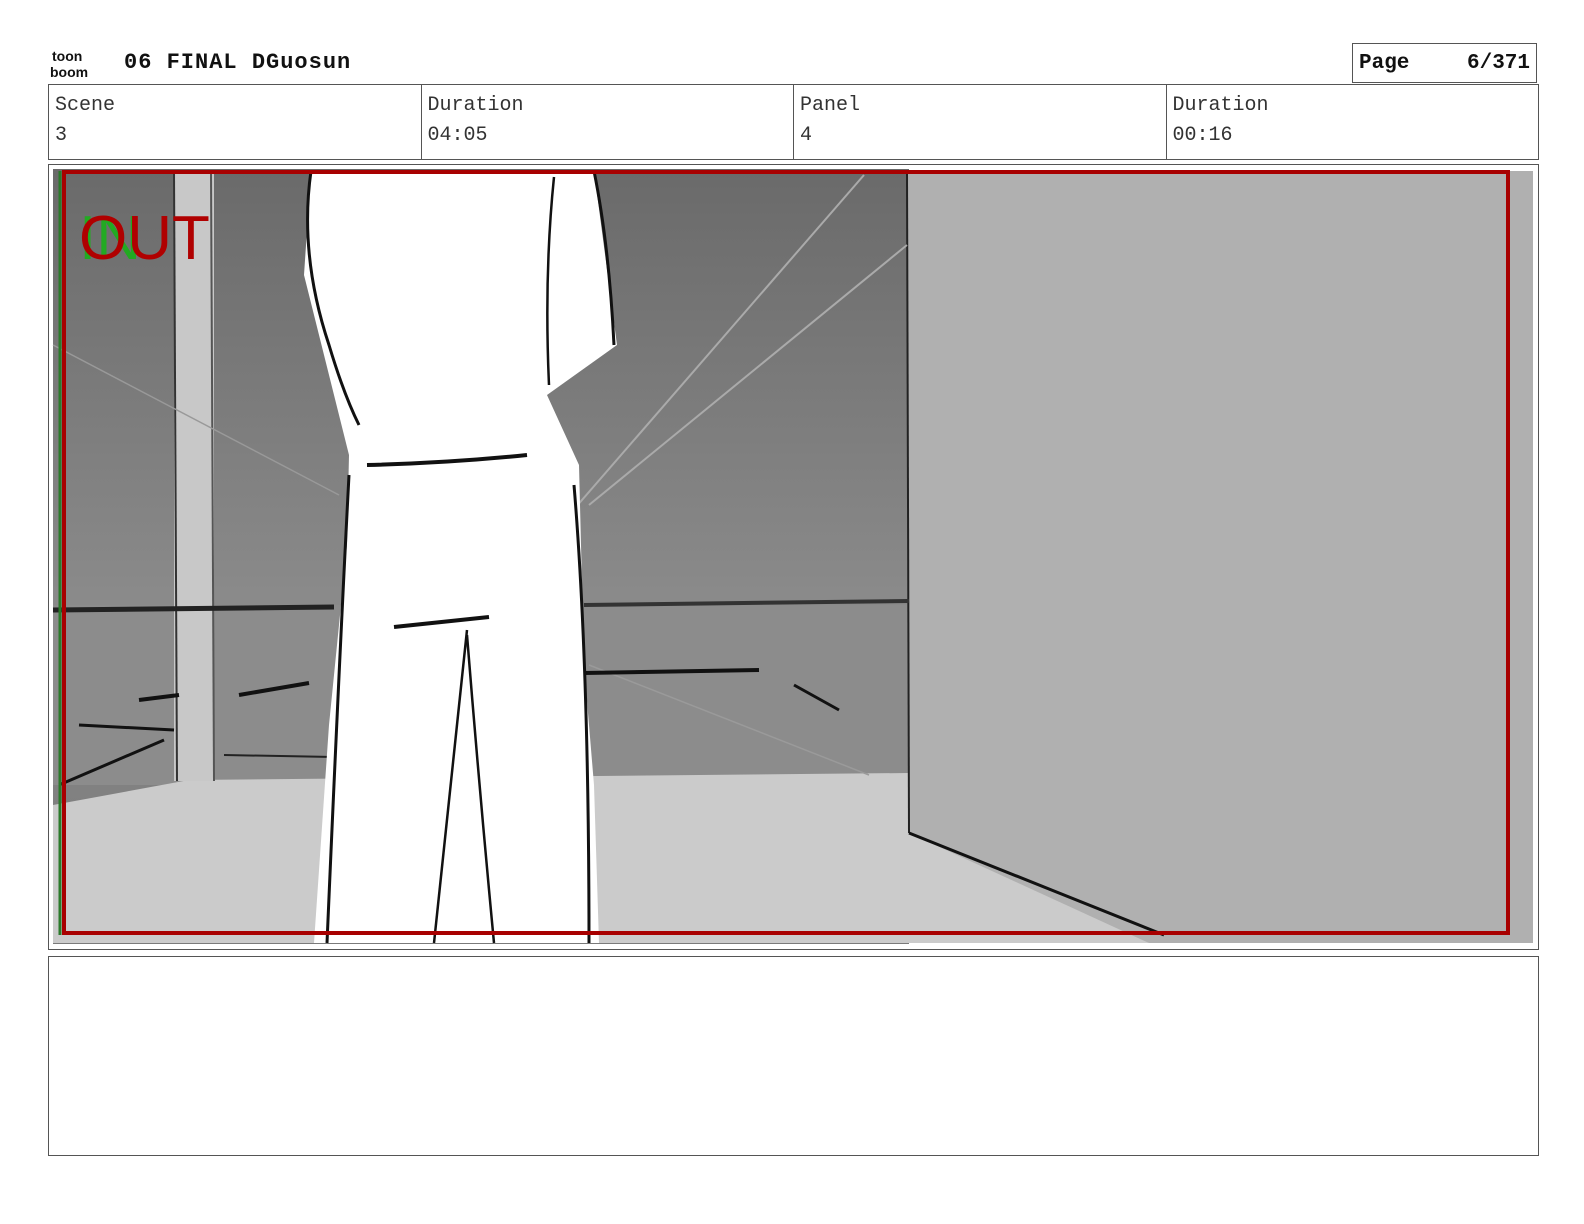  What do you see at coordinates (1384, 63) in the screenshot?
I see `page-label: Page` at bounding box center [1384, 63].